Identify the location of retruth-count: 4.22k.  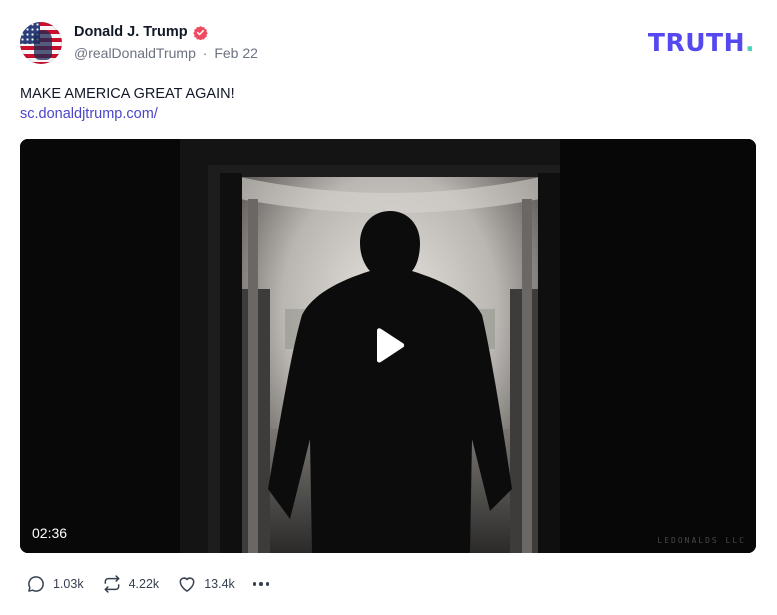
(144, 584).